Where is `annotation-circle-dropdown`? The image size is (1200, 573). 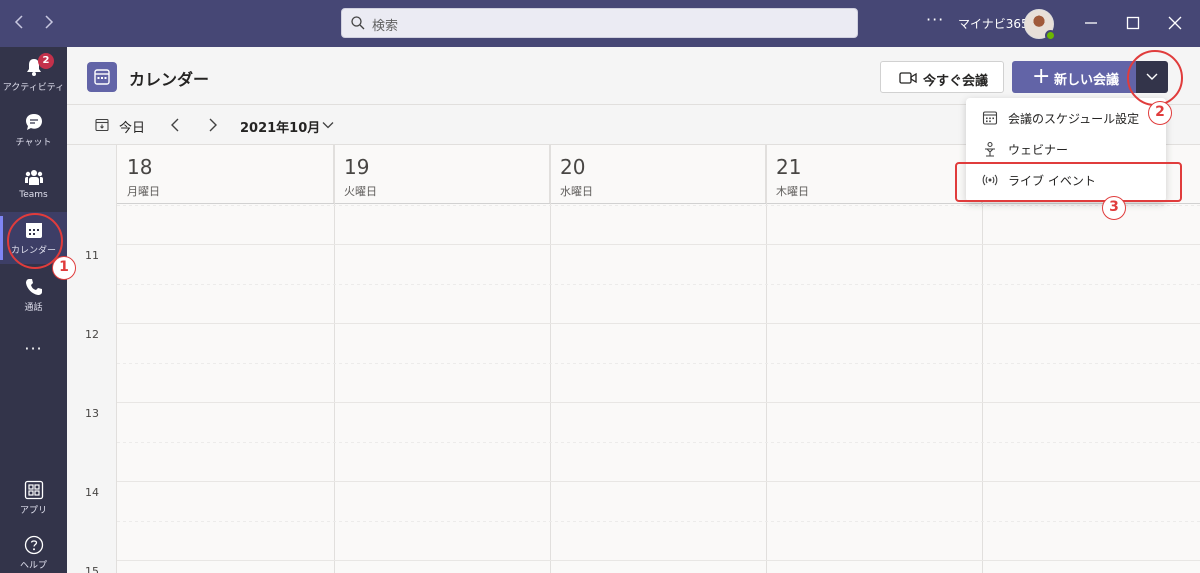 annotation-circle-dropdown is located at coordinates (1155, 78).